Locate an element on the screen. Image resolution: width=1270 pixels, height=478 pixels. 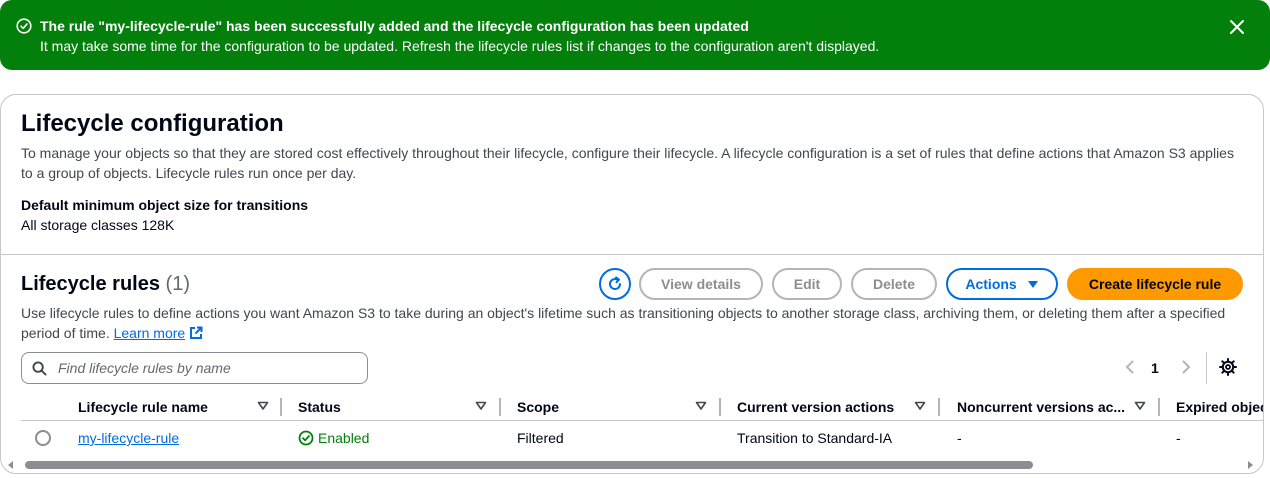
column-header-rule-name: Lifecycle rule name is located at coordinates (163, 407).